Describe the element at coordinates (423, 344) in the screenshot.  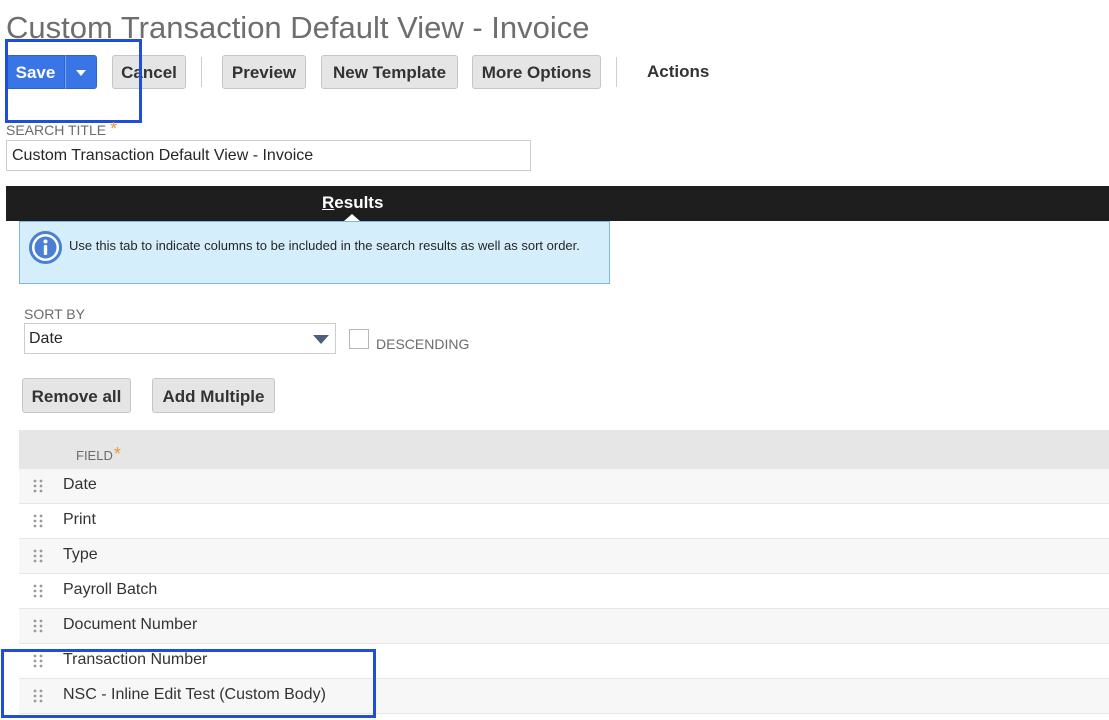
I see `descending-label: DESCENDING` at that location.